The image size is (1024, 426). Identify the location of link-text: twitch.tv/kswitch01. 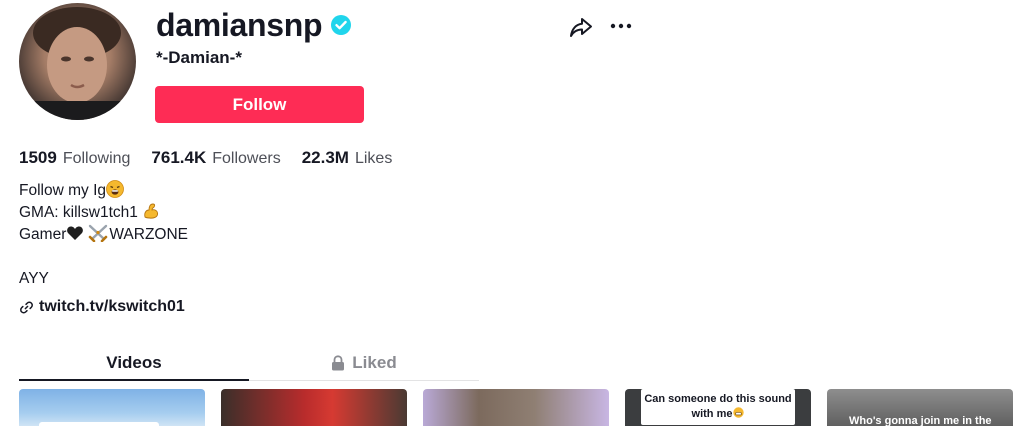
(112, 306).